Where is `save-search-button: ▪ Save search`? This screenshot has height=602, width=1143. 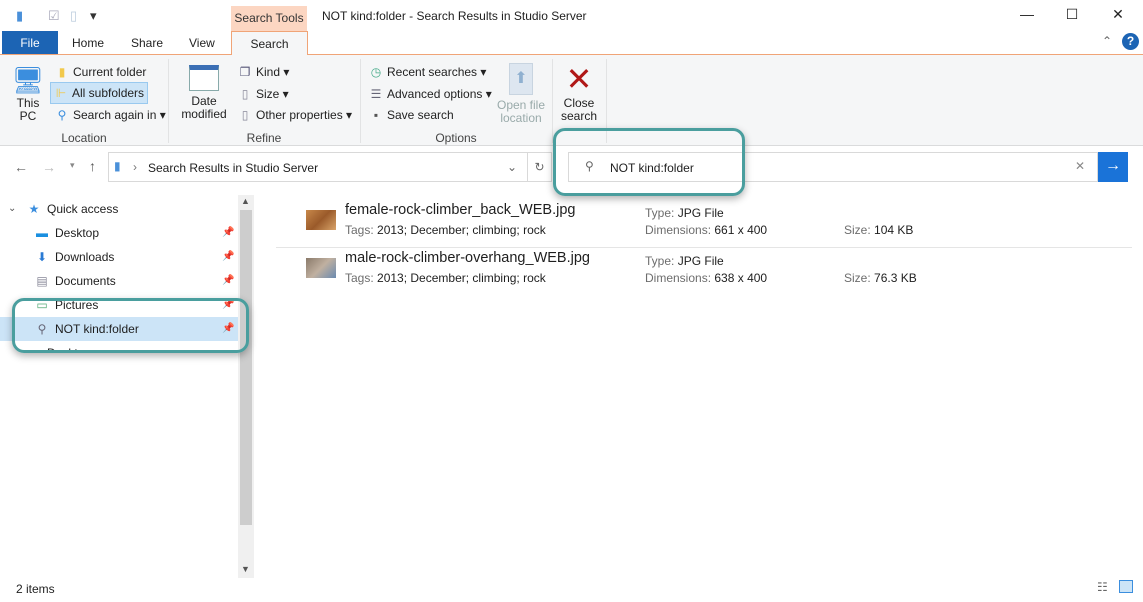
save-search-button: ▪ Save search is located at coordinates (411, 115).